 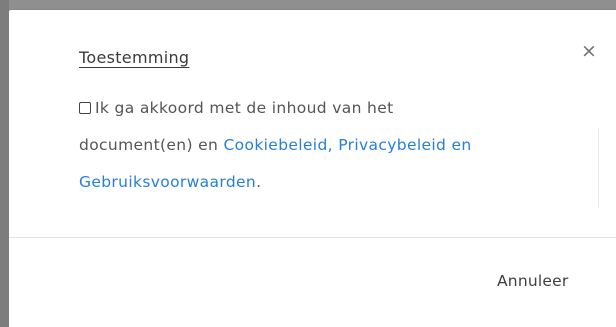 I want to click on cookie-policy-link: Cookiebeleid, so click(x=275, y=145).